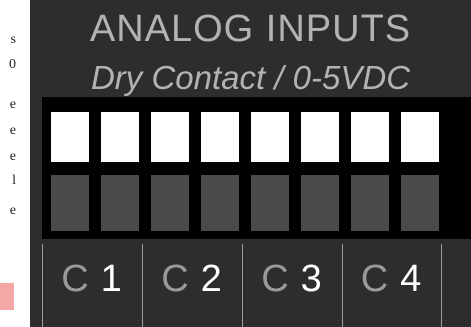 This screenshot has width=471, height=327. What do you see at coordinates (212, 279) in the screenshot?
I see `channel-number: 2` at bounding box center [212, 279].